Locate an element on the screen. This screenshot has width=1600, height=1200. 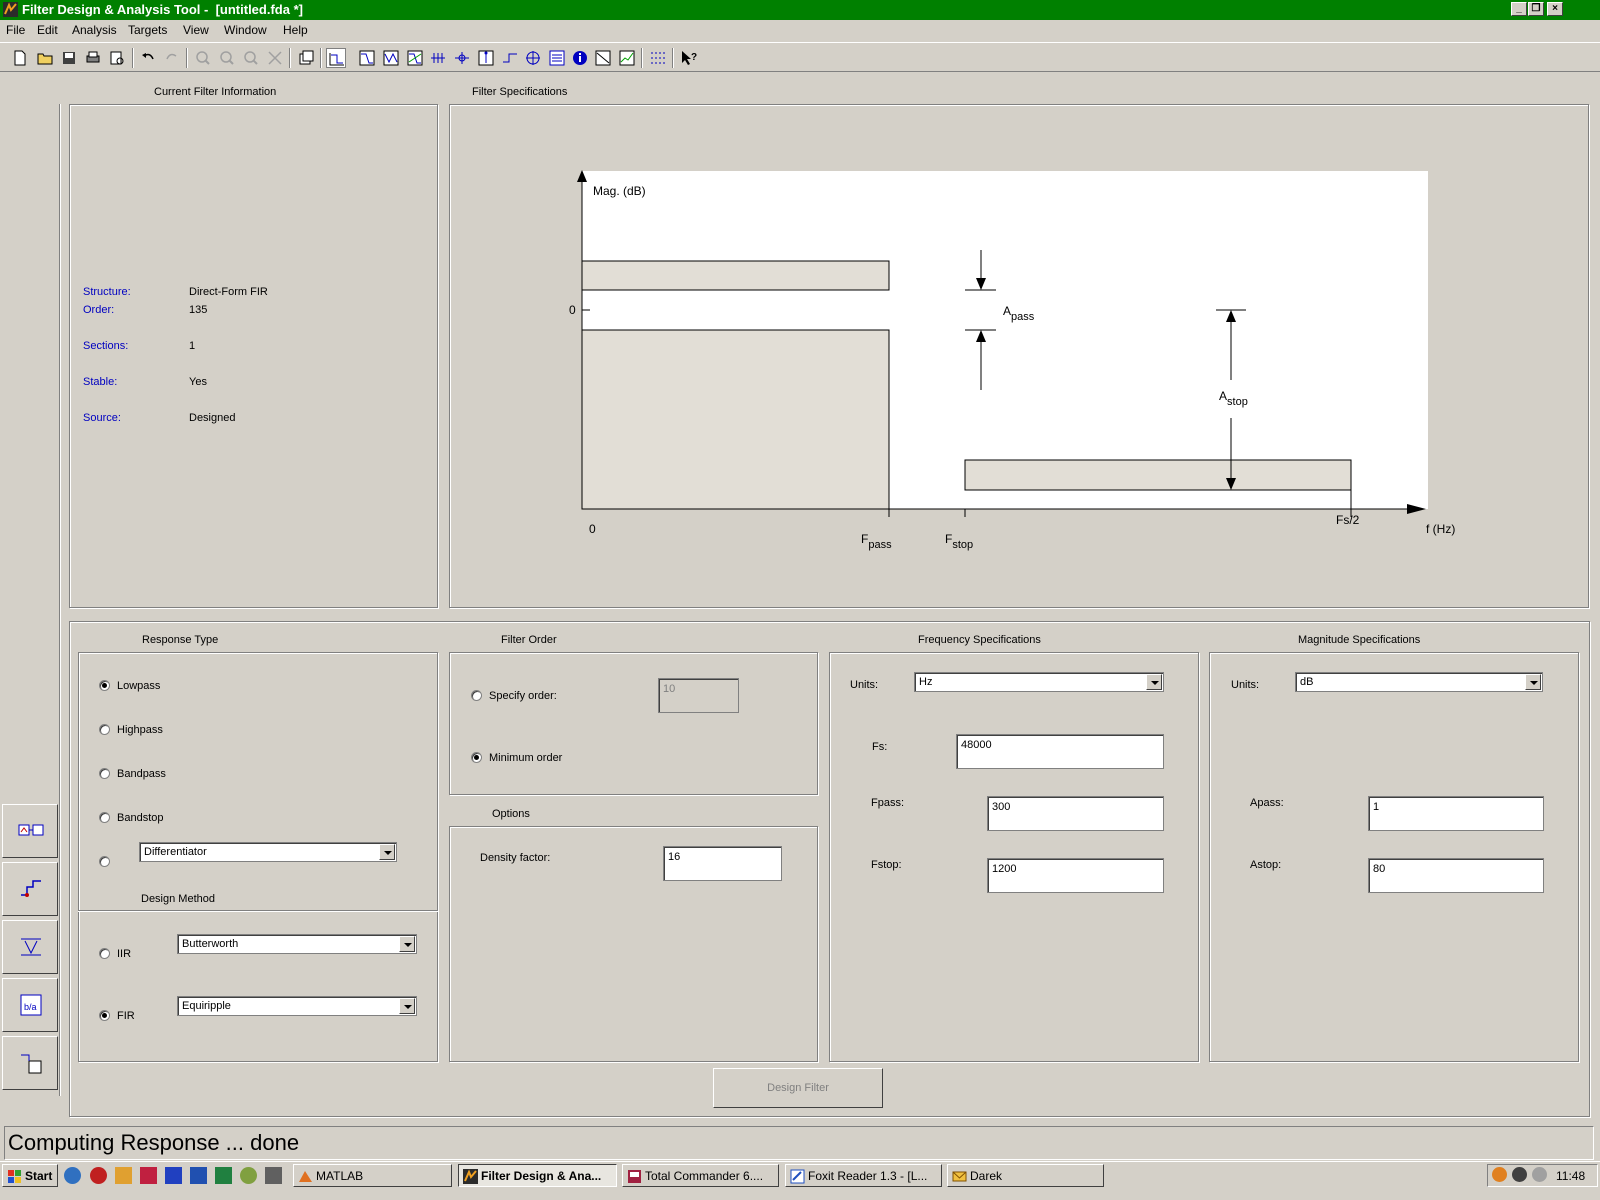
undo-icon is located at coordinates (148, 58).